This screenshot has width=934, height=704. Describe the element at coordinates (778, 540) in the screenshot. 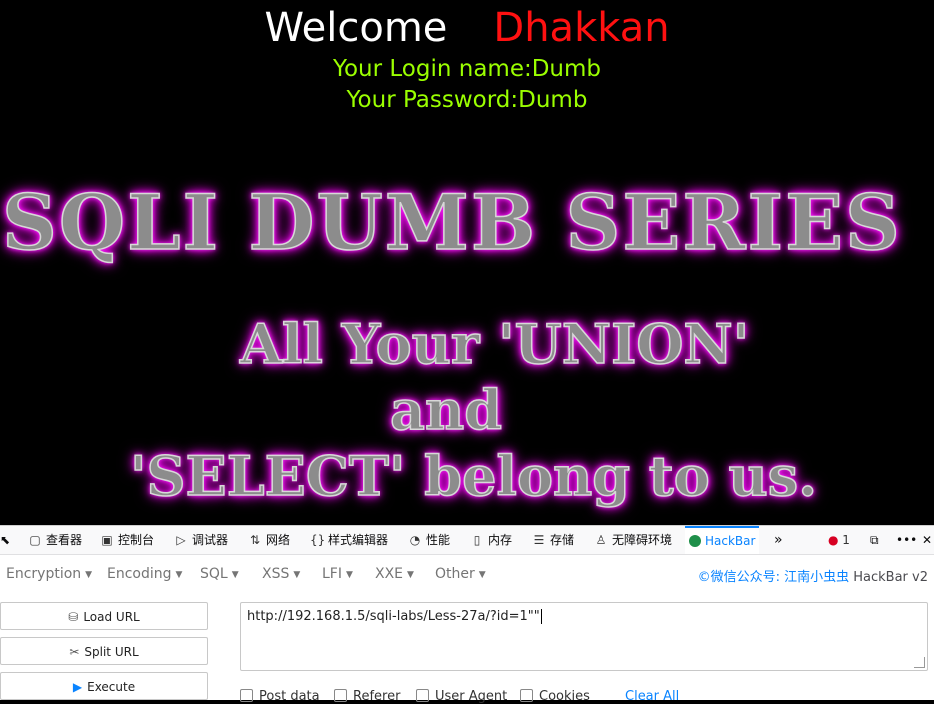

I see `more-tabs-chevron-icon: »` at that location.